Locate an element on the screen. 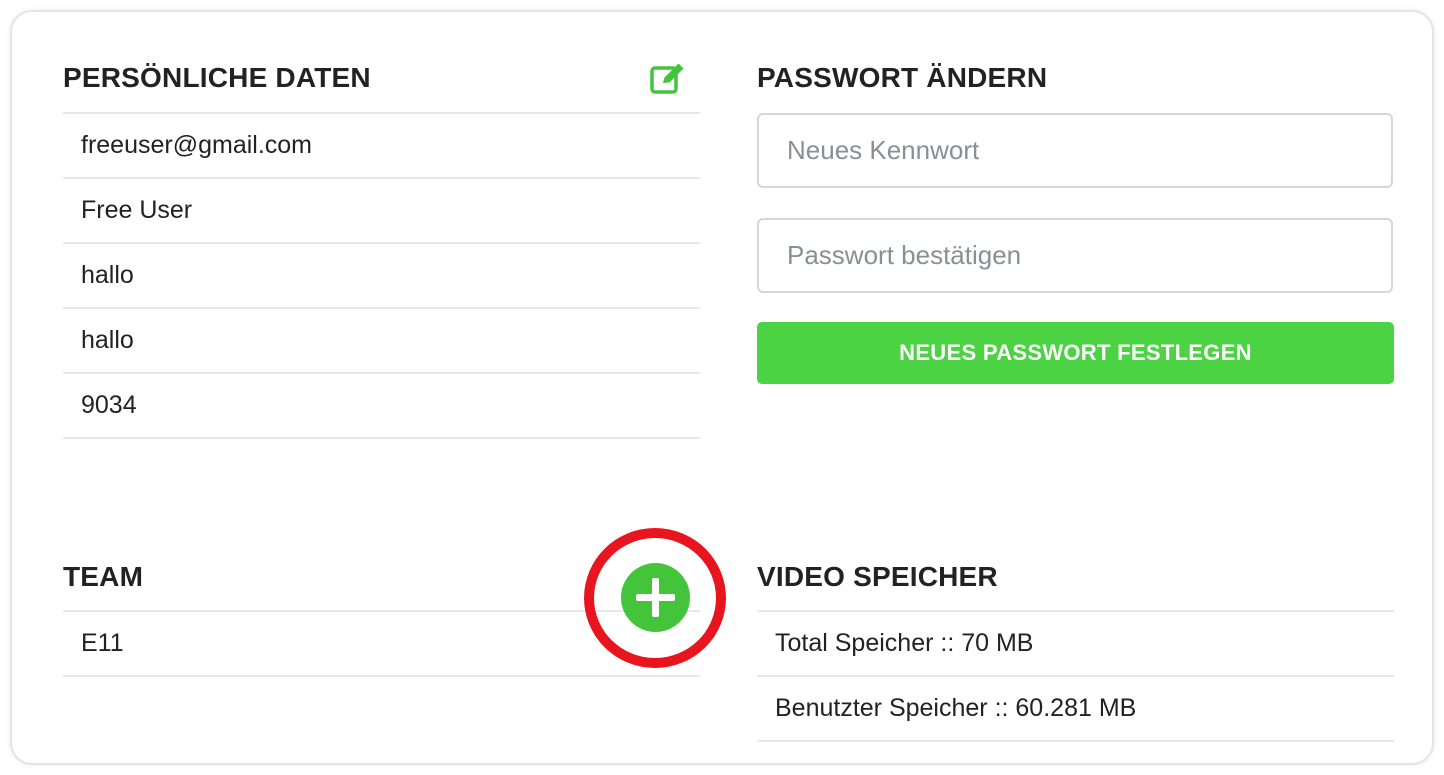  change-password-title: PASSWORT ÄNDERN is located at coordinates (902, 77).